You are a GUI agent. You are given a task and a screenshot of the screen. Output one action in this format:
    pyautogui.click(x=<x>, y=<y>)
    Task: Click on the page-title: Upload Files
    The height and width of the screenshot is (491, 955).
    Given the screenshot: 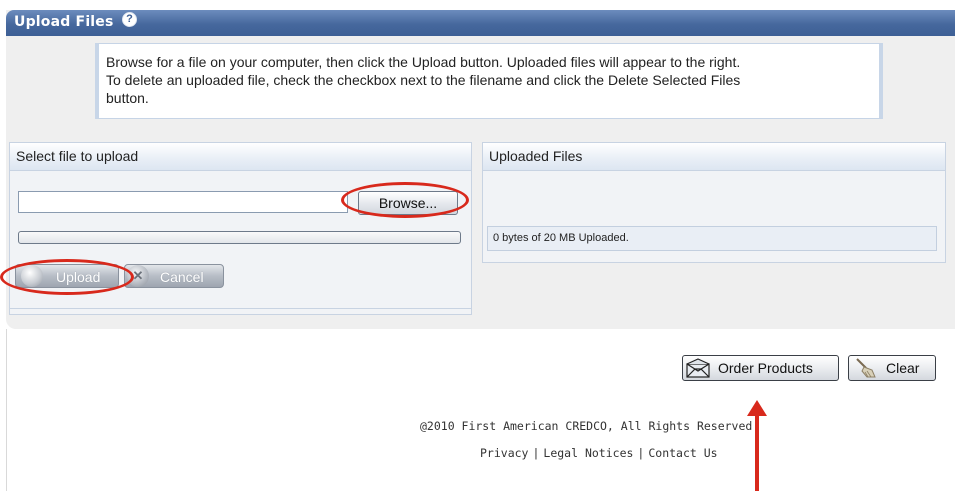 What is the action you would take?
    pyautogui.click(x=64, y=22)
    